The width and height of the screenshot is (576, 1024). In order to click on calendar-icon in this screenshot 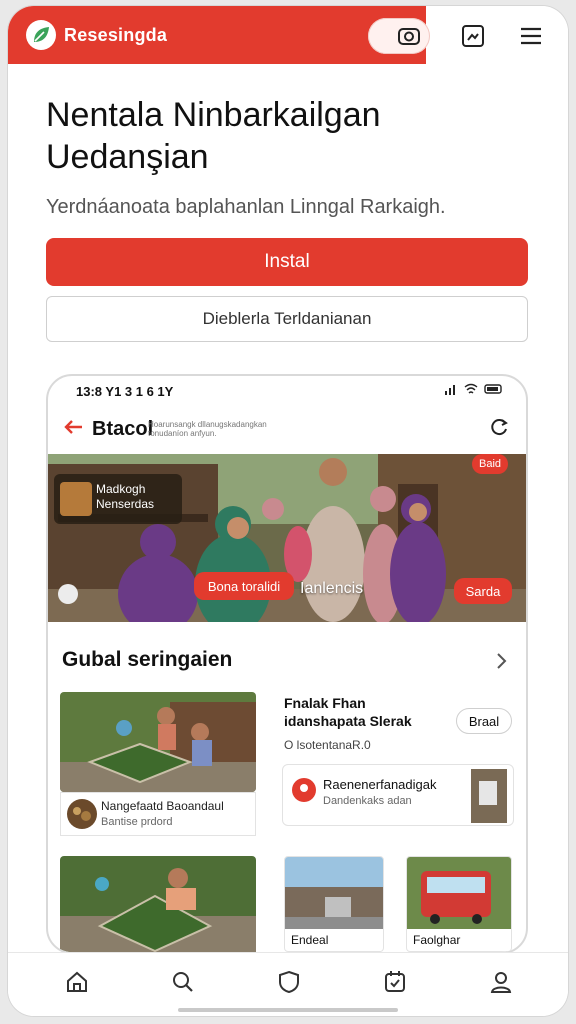, I will do `click(395, 981)`.